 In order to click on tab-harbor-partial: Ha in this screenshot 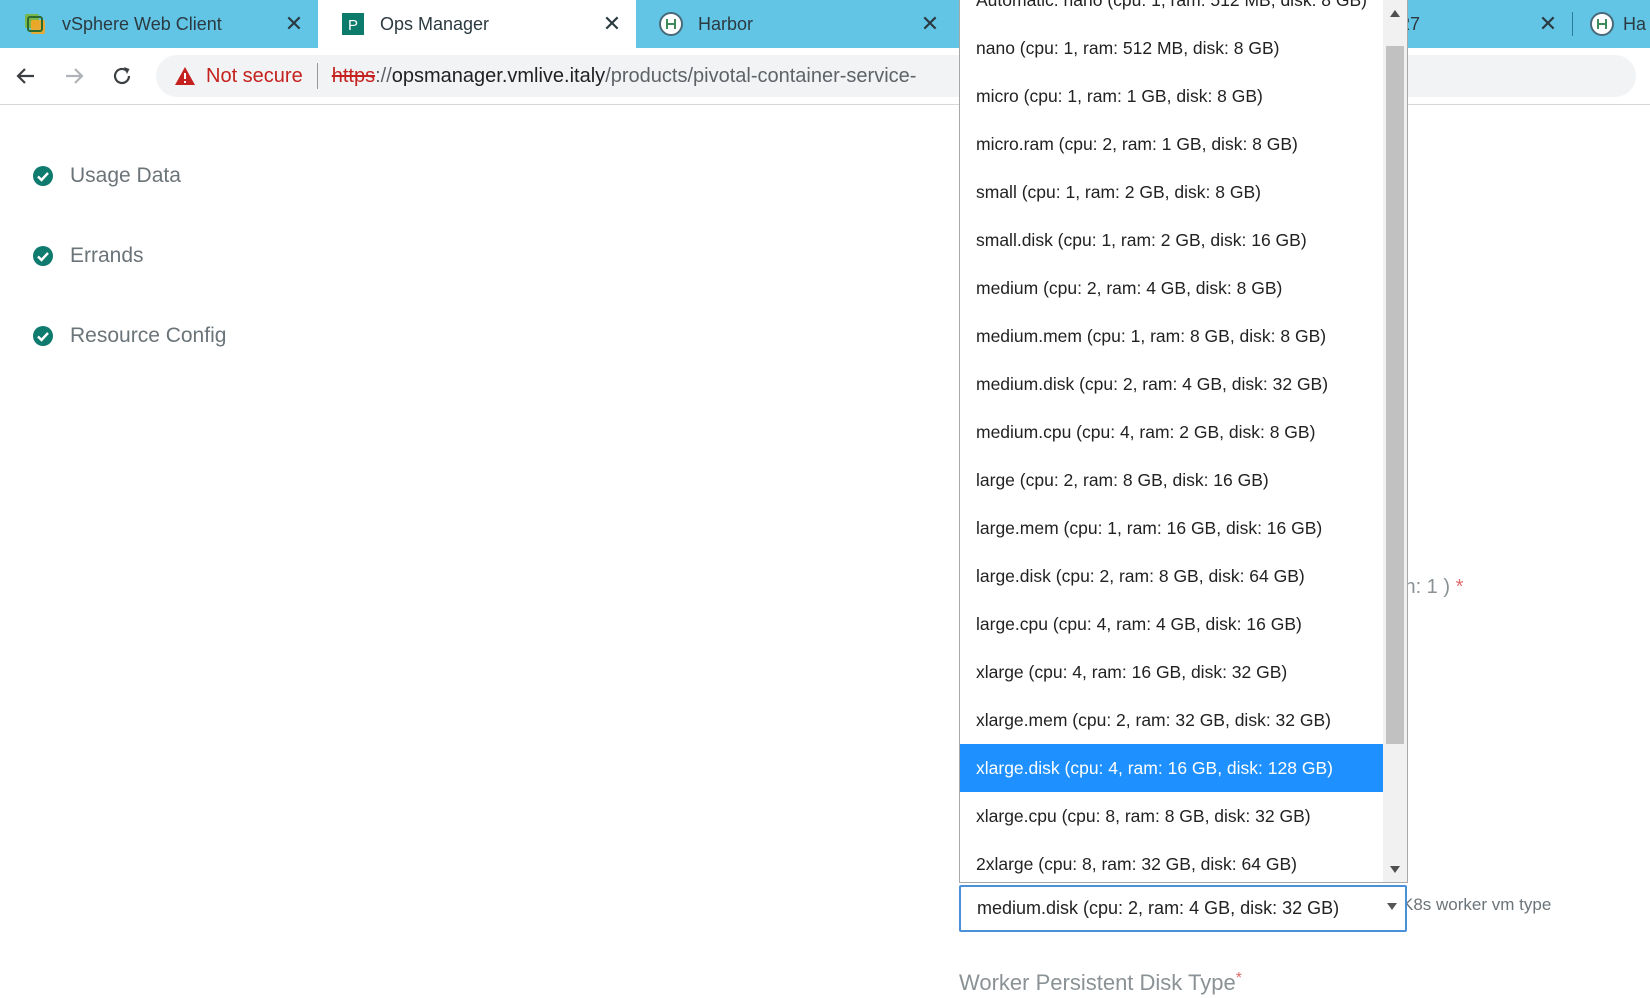, I will do `click(1611, 24)`.